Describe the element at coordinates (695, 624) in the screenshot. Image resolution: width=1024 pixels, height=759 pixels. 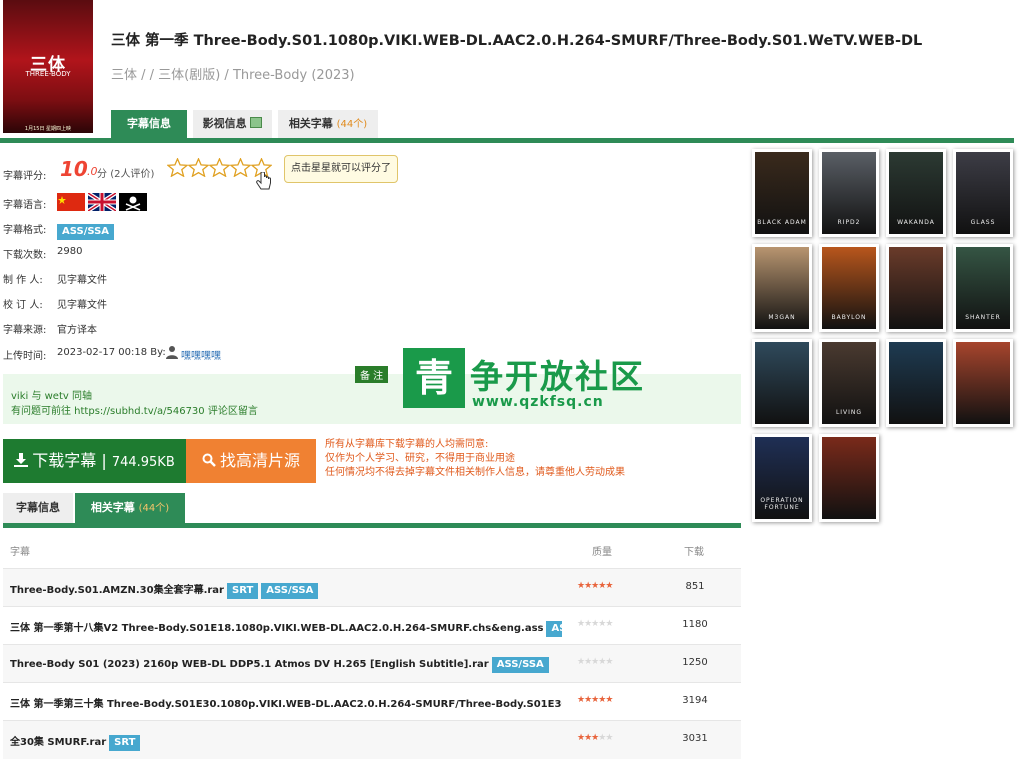
I see `download-count: 1180` at that location.